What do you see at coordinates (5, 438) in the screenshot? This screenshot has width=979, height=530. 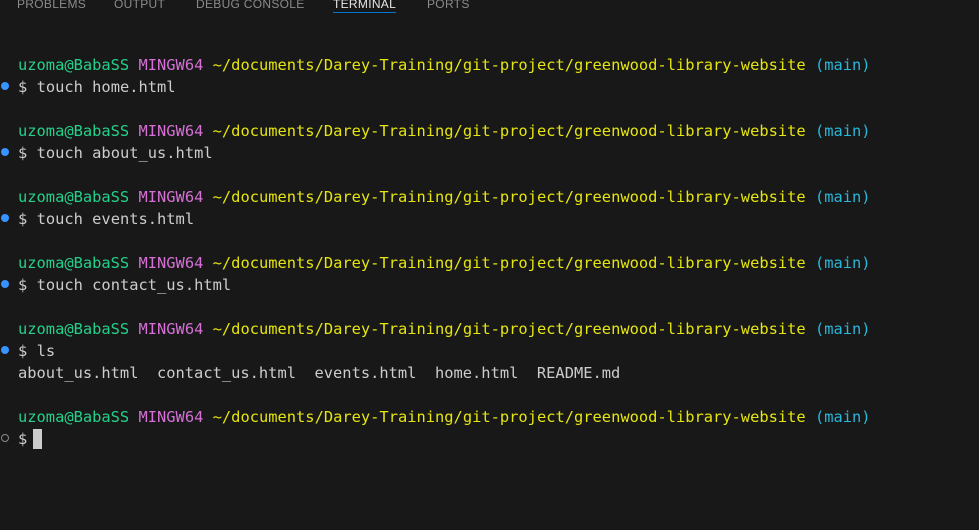 I see `command-pending-decoration-icon` at bounding box center [5, 438].